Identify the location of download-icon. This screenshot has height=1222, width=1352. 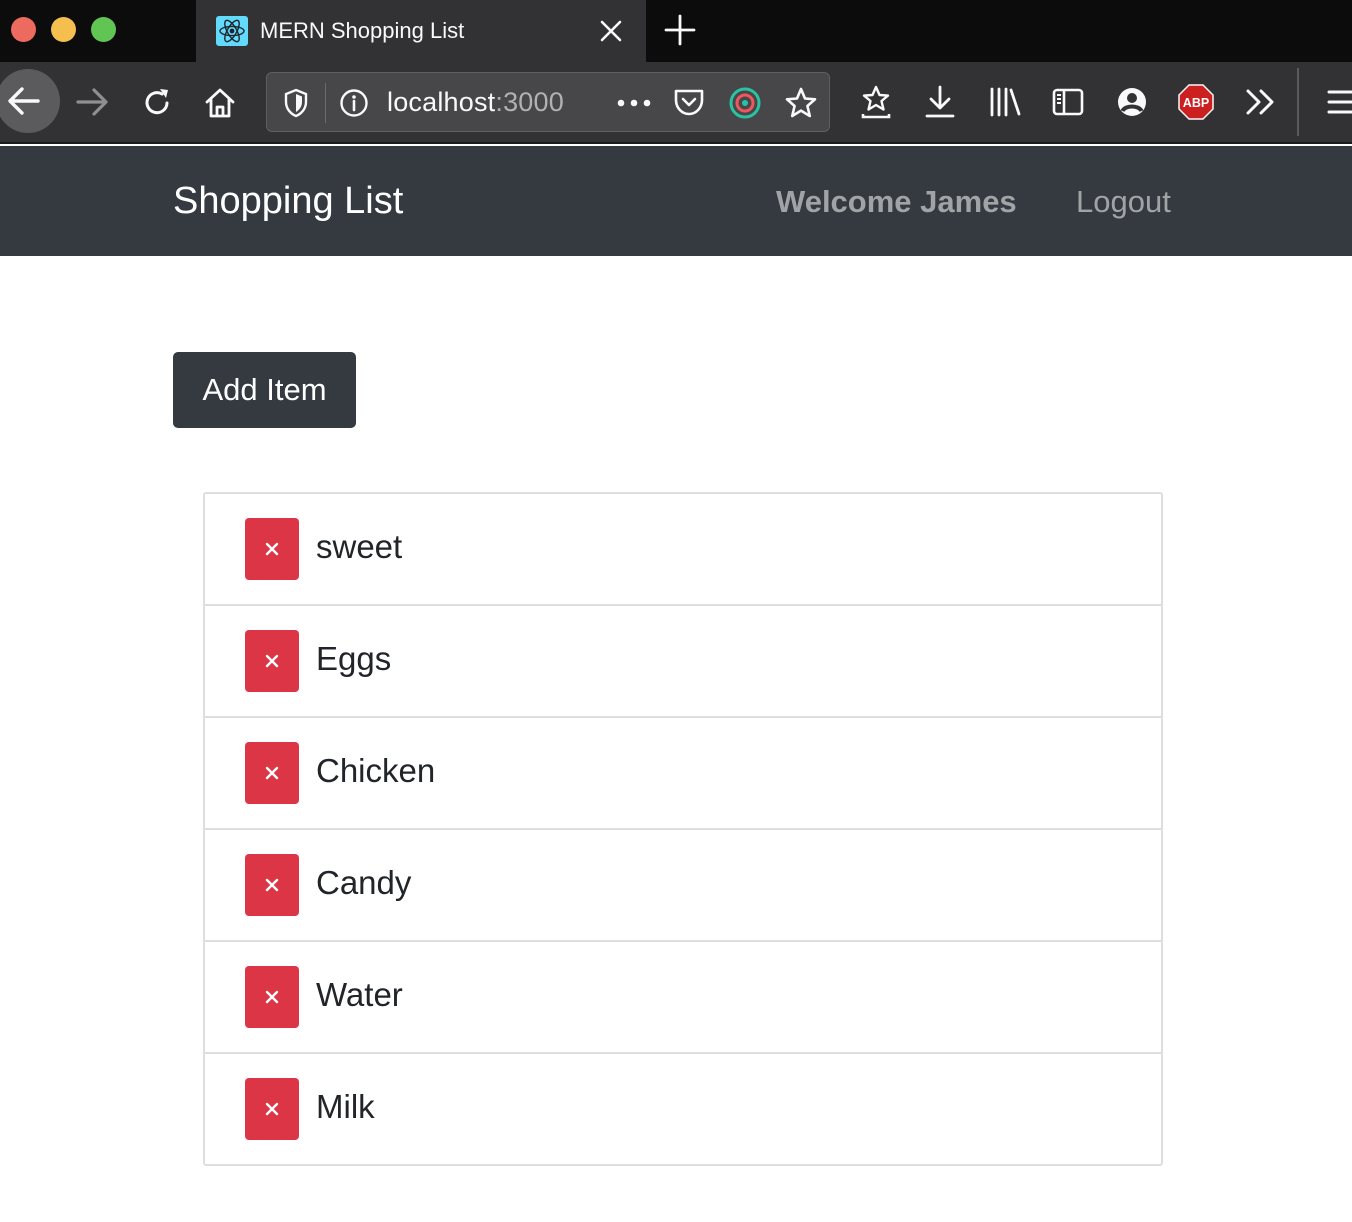
(940, 102).